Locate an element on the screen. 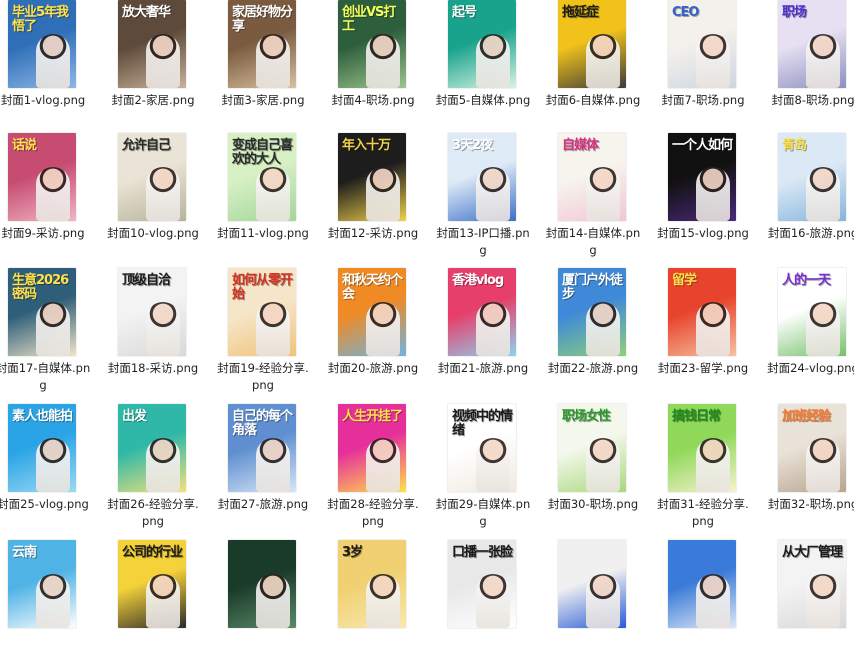 The width and height of the screenshot is (854, 672). file-name: 封面12-采访.png is located at coordinates (373, 233).